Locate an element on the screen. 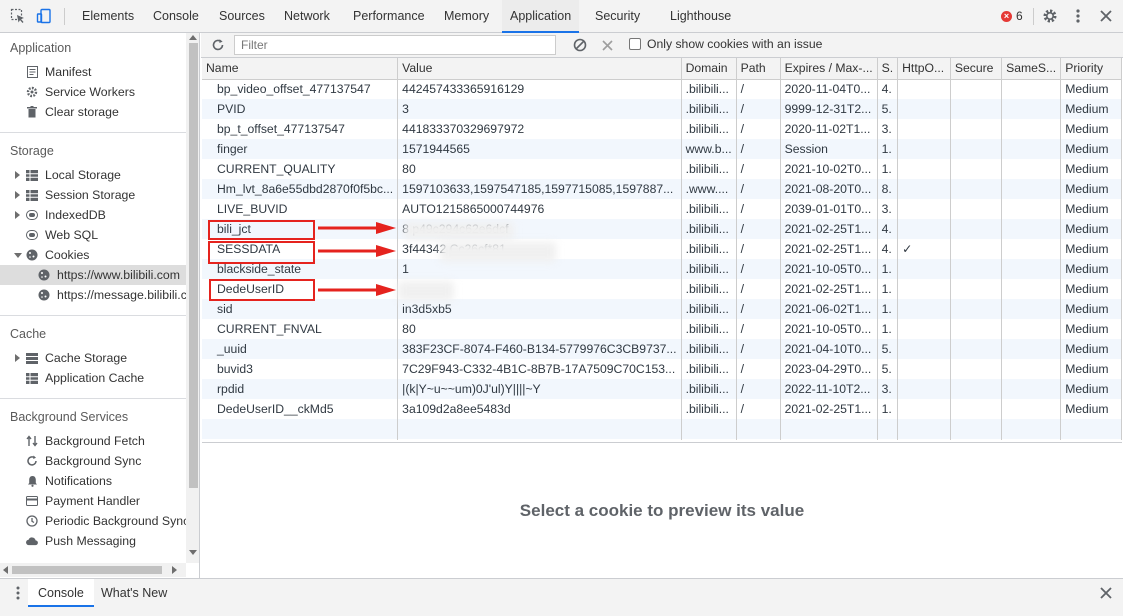  sidebar-item-push-messaging: Push Messaging is located at coordinates (81, 541).